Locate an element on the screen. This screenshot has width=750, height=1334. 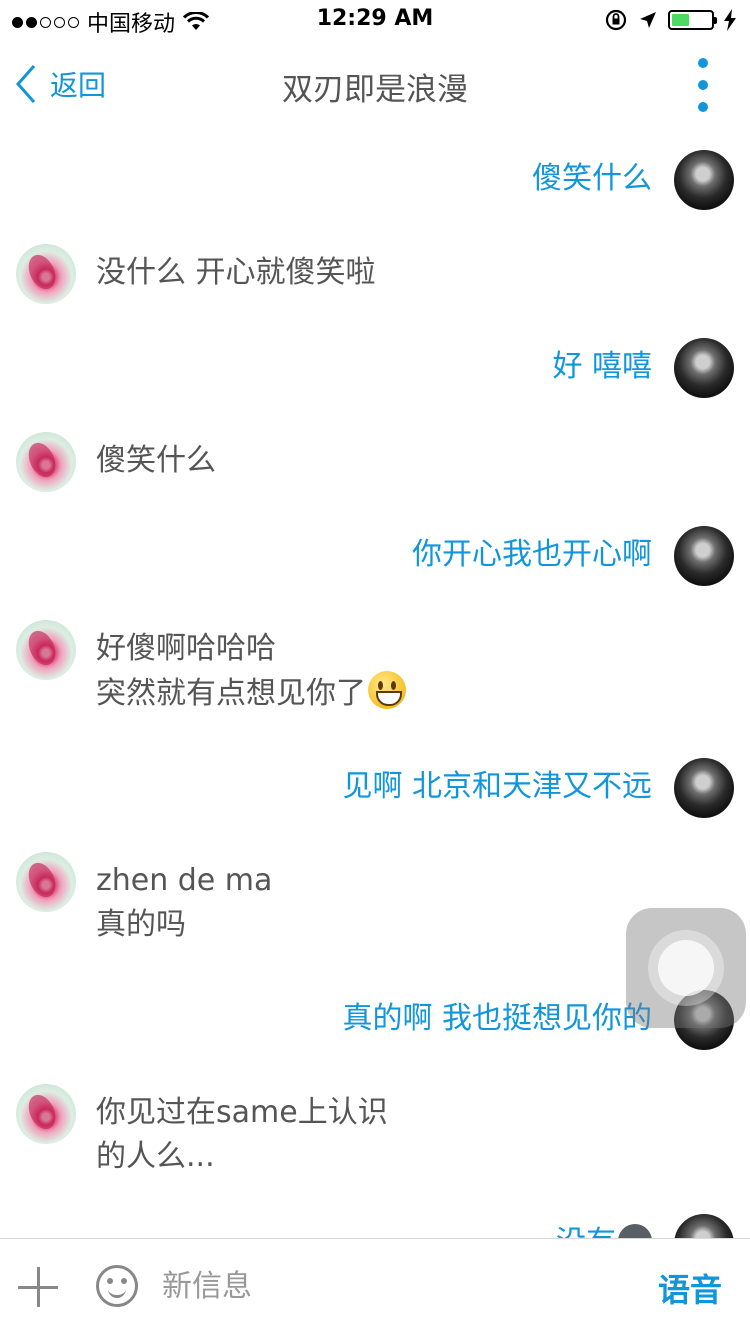
status-bar: 中国移动 12:29 AM is located at coordinates (375, 20).